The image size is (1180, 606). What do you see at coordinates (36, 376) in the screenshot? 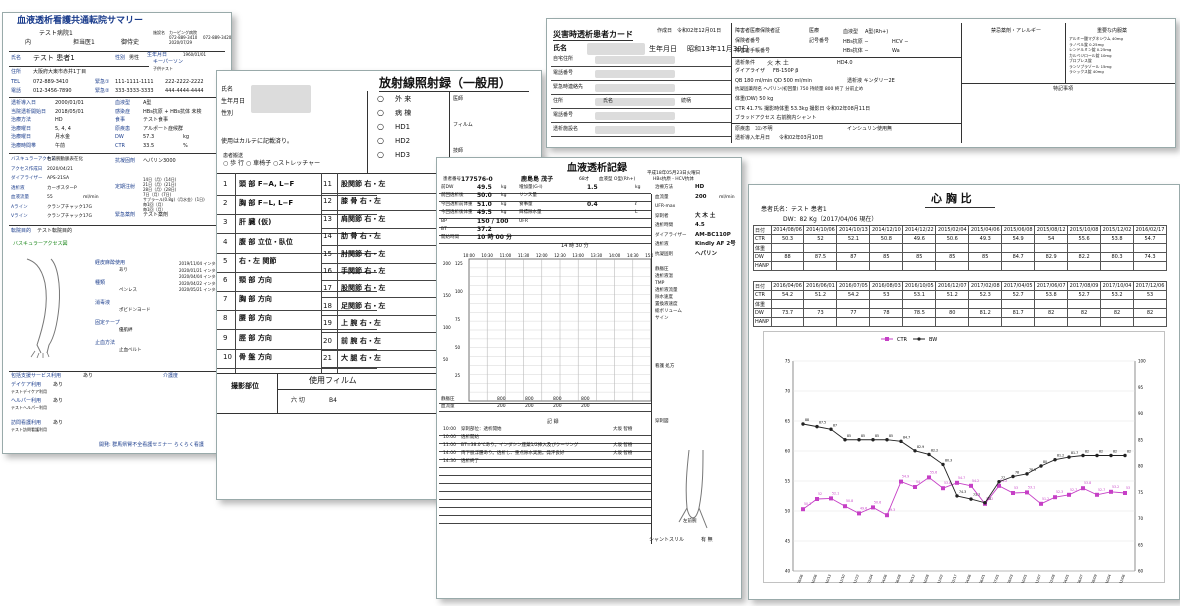
I see `service-label: 包括支援サービス利用` at bounding box center [36, 376].